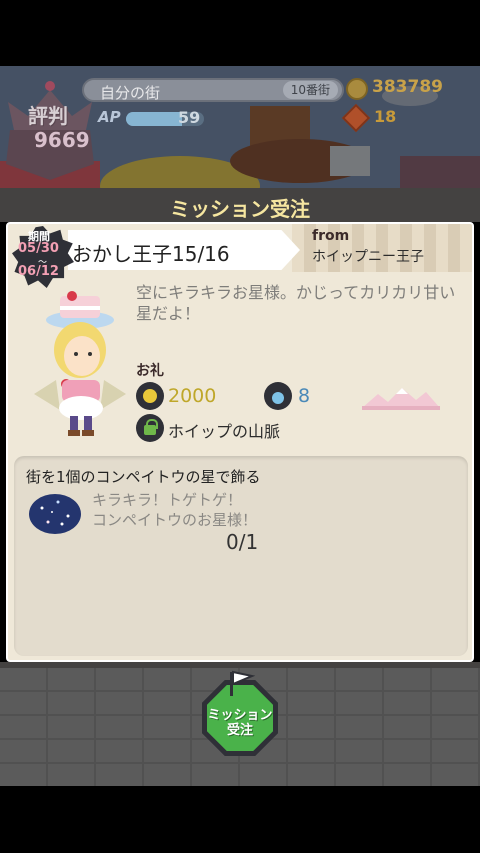  I want to click on coin-reward-amount: 2000, so click(192, 396).